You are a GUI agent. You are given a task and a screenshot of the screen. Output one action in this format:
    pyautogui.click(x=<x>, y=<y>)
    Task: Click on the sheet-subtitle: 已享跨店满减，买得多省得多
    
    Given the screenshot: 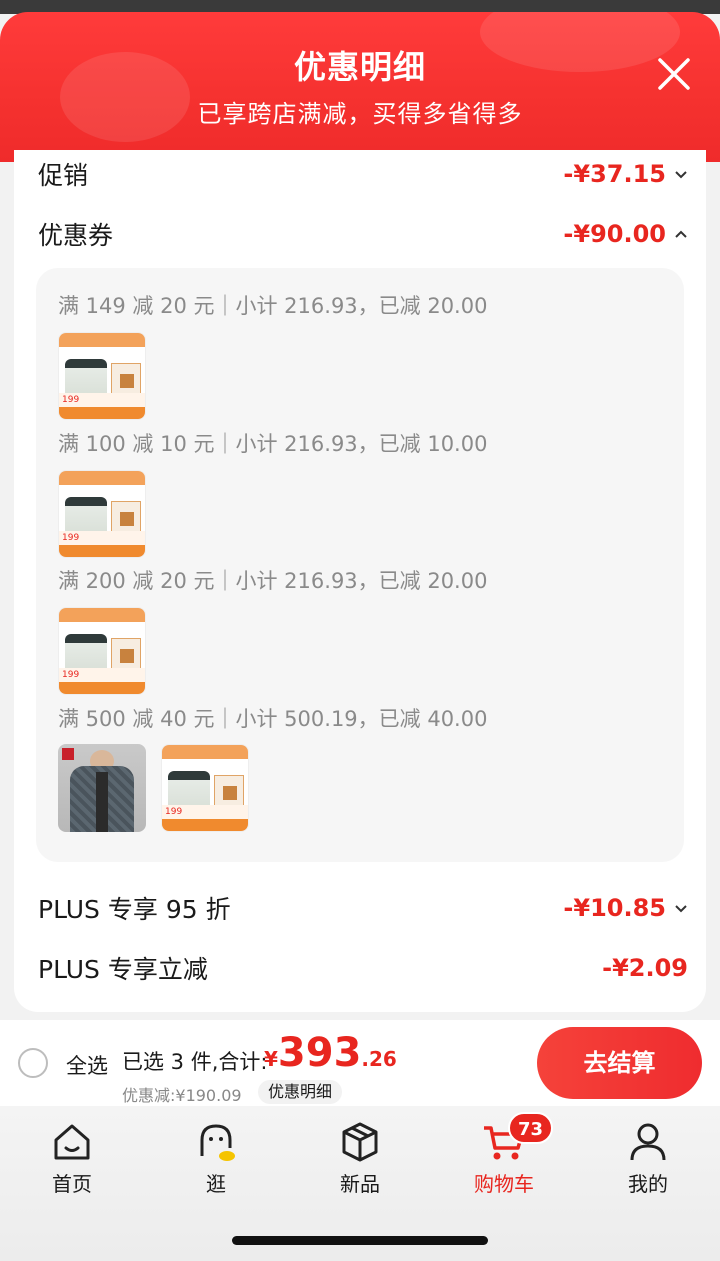 What is the action you would take?
    pyautogui.click(x=360, y=114)
    